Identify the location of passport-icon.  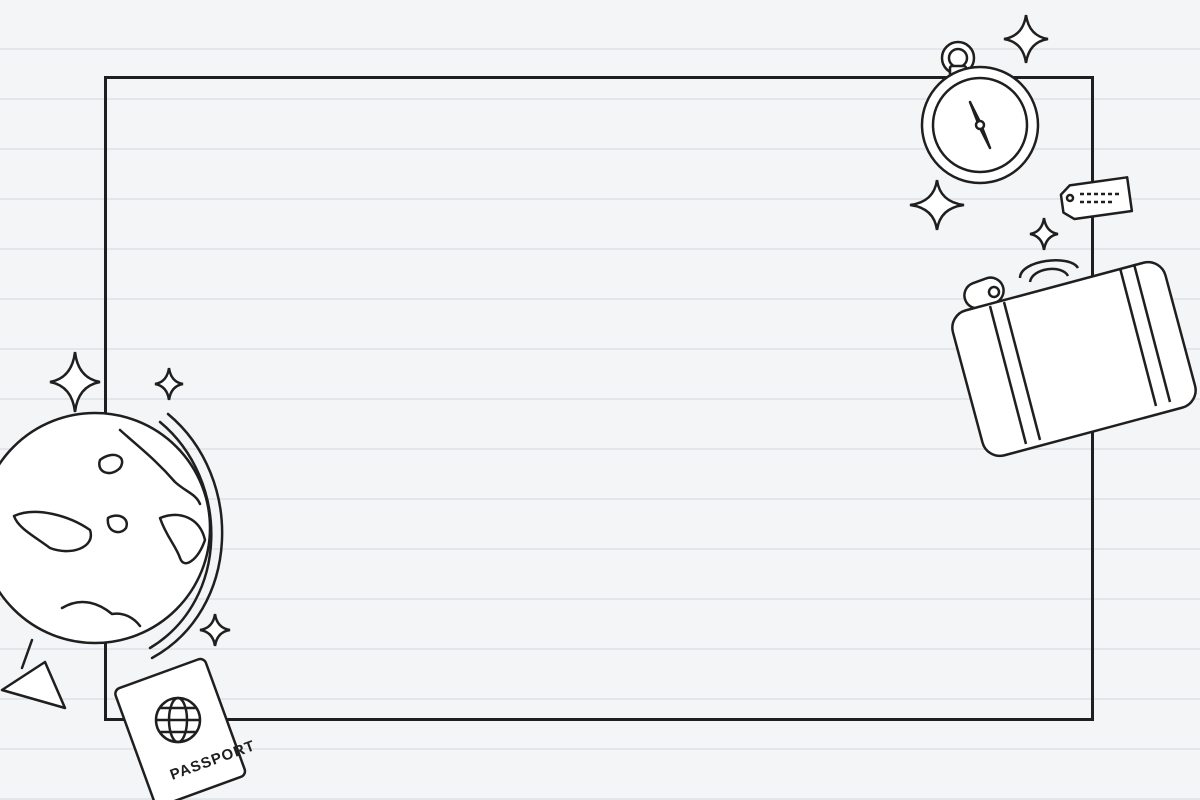
(193, 730).